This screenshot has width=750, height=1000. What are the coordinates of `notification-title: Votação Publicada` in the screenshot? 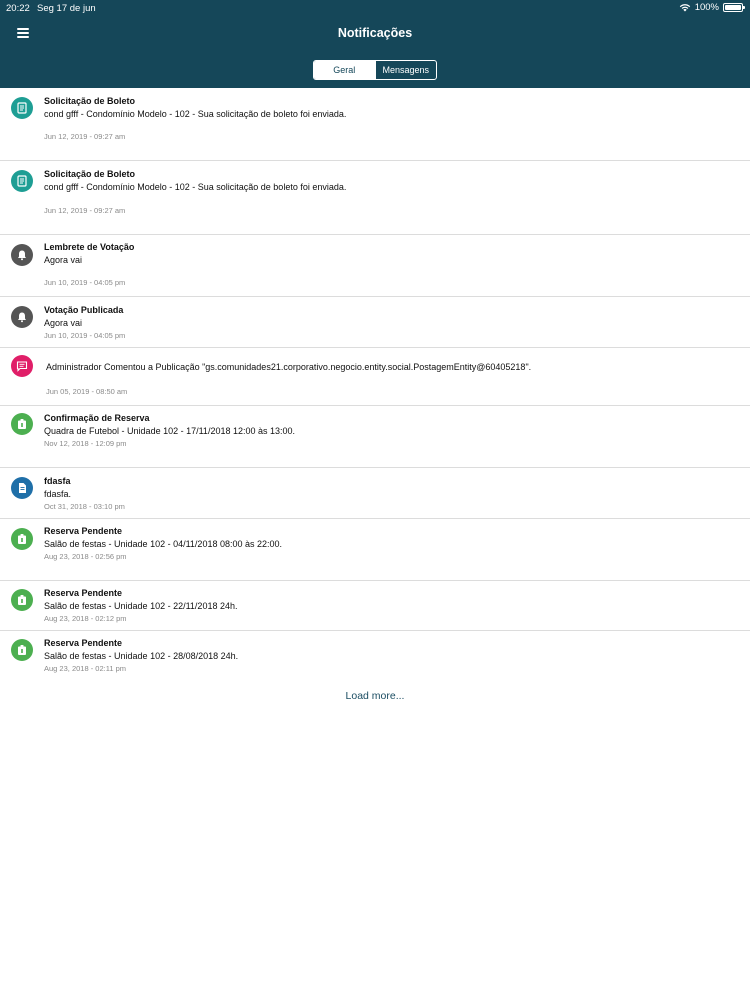 It's located at (84, 310).